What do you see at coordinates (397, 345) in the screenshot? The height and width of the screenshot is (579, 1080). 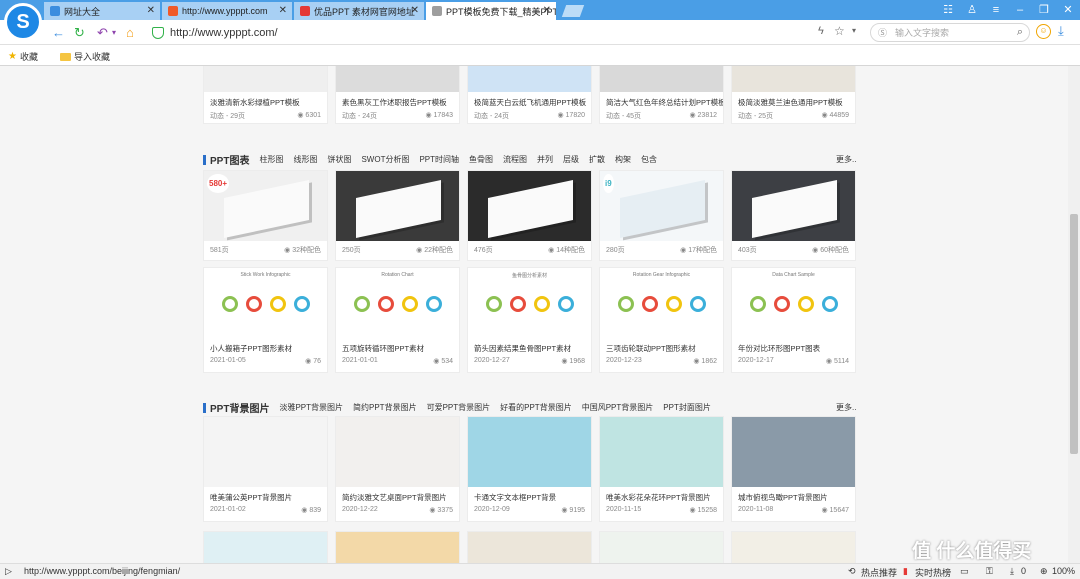 I see `card-title: 五项旋转循环图PPT素材` at bounding box center [397, 345].